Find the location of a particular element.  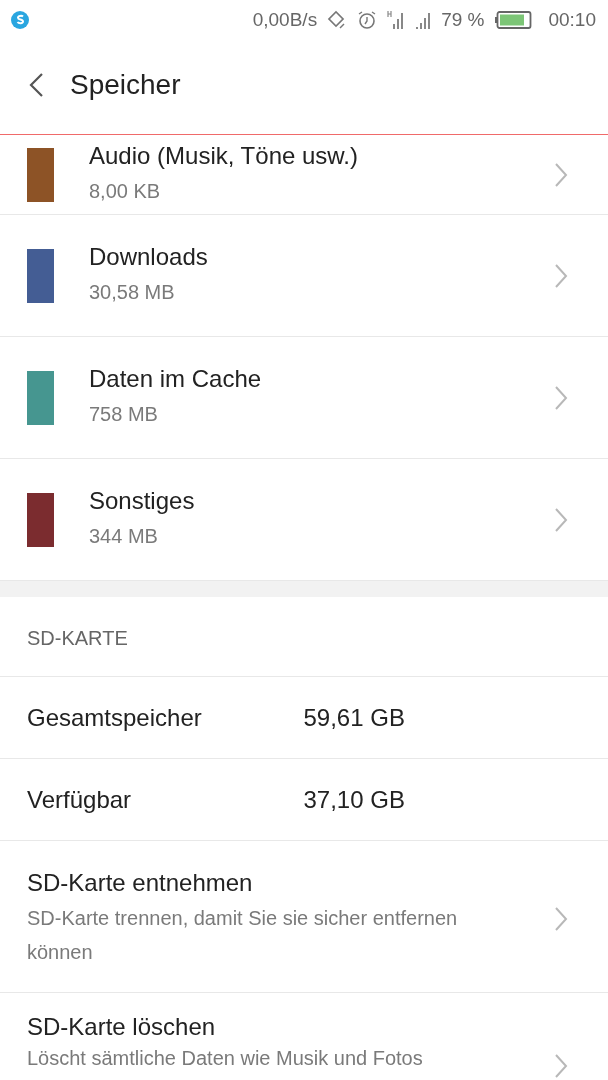

category-size: 758 MB is located at coordinates (124, 414).